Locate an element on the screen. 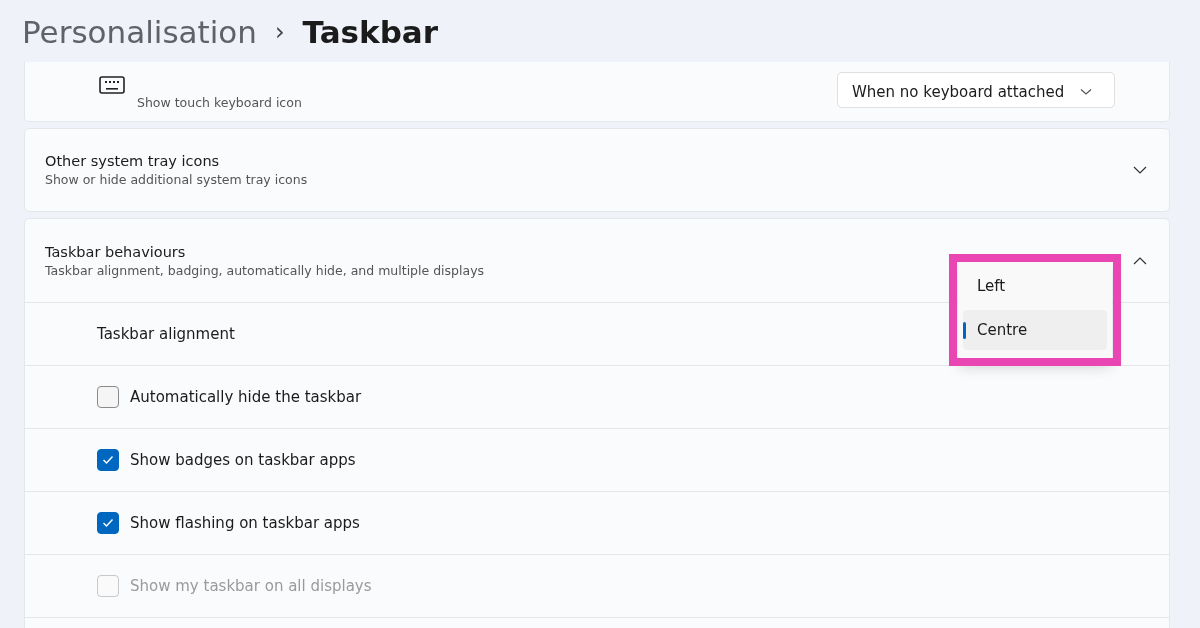 Image resolution: width=1200 pixels, height=628 pixels. checkbox-label: Show flashing on taskbar apps is located at coordinates (245, 523).